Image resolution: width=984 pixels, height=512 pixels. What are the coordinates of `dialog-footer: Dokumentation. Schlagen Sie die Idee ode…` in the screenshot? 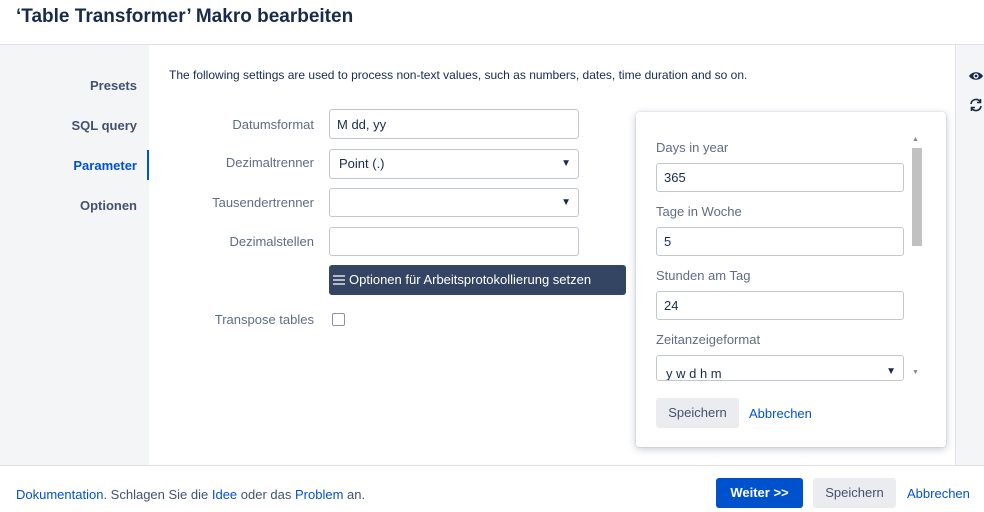 It's located at (492, 488).